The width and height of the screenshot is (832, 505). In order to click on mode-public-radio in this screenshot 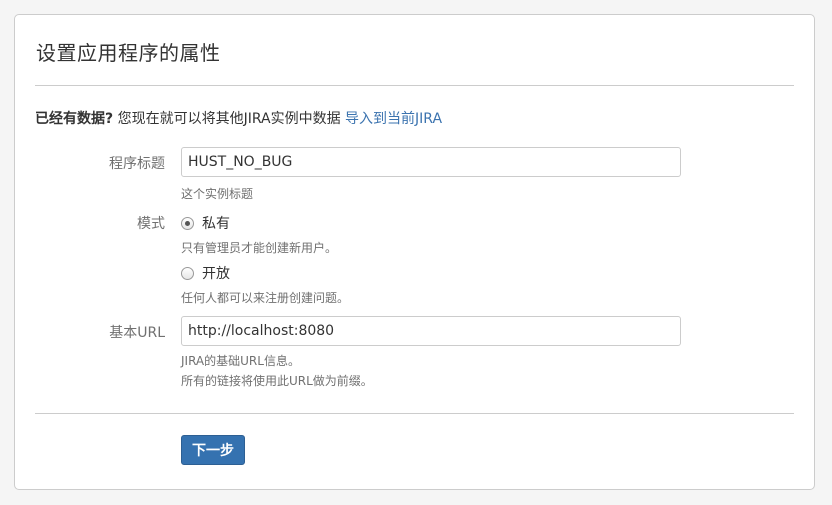, I will do `click(187, 273)`.